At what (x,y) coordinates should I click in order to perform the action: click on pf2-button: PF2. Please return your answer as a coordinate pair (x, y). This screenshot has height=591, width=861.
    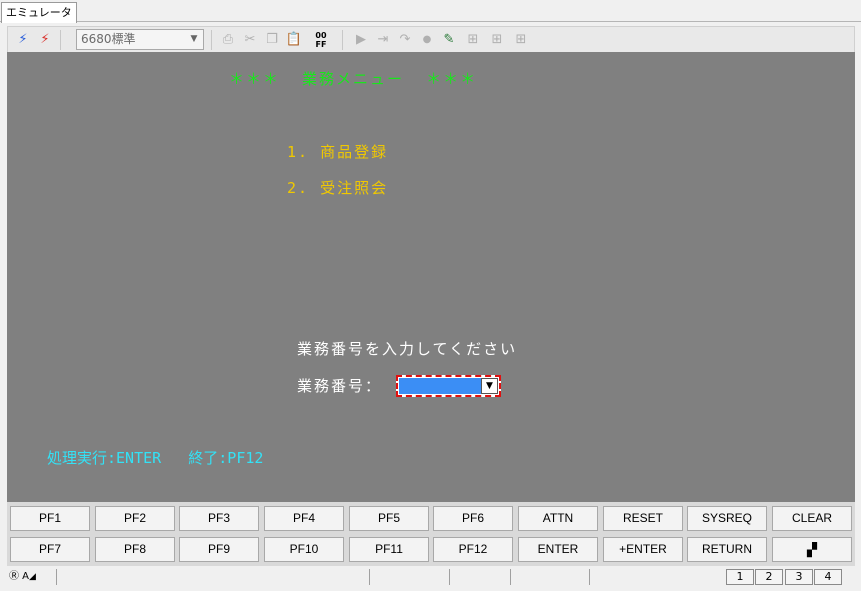
    Looking at the image, I should click on (135, 518).